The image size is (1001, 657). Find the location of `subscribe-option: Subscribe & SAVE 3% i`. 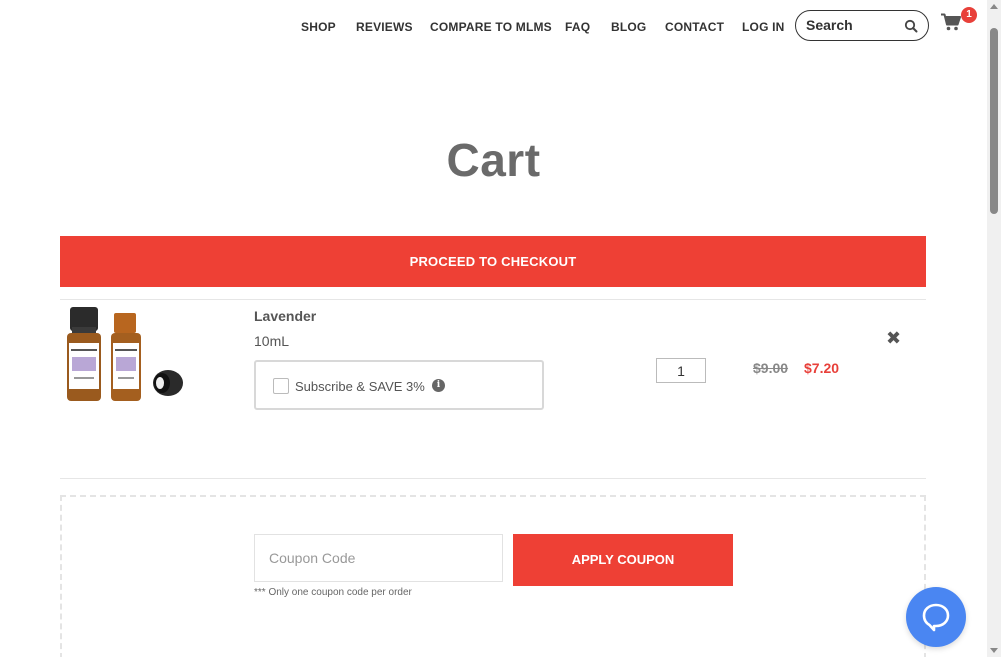

subscribe-option: Subscribe & SAVE 3% i is located at coordinates (399, 385).